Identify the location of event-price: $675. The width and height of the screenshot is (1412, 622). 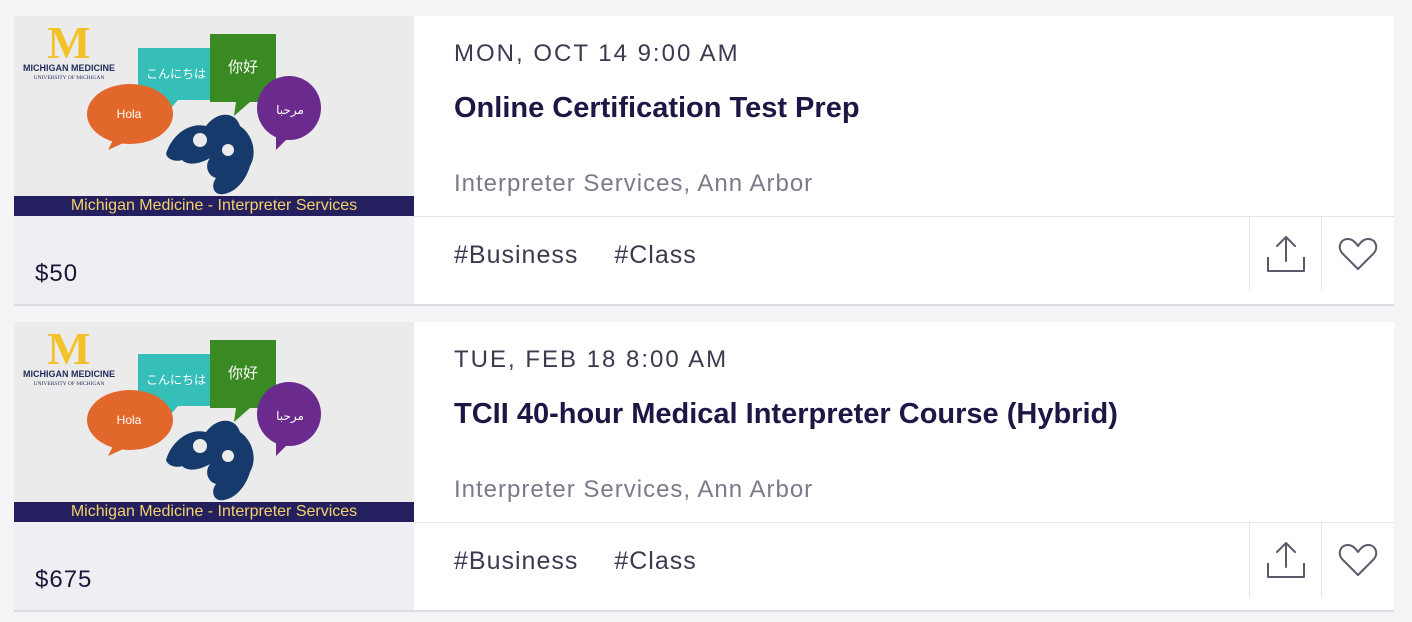
(64, 579).